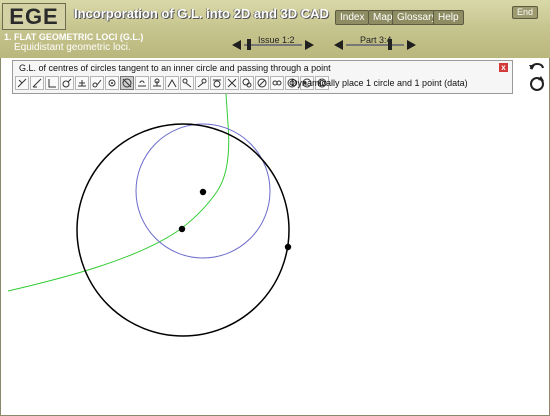 The image size is (550, 416). Describe the element at coordinates (352, 17) in the screenshot. I see `index-button: Index` at that location.